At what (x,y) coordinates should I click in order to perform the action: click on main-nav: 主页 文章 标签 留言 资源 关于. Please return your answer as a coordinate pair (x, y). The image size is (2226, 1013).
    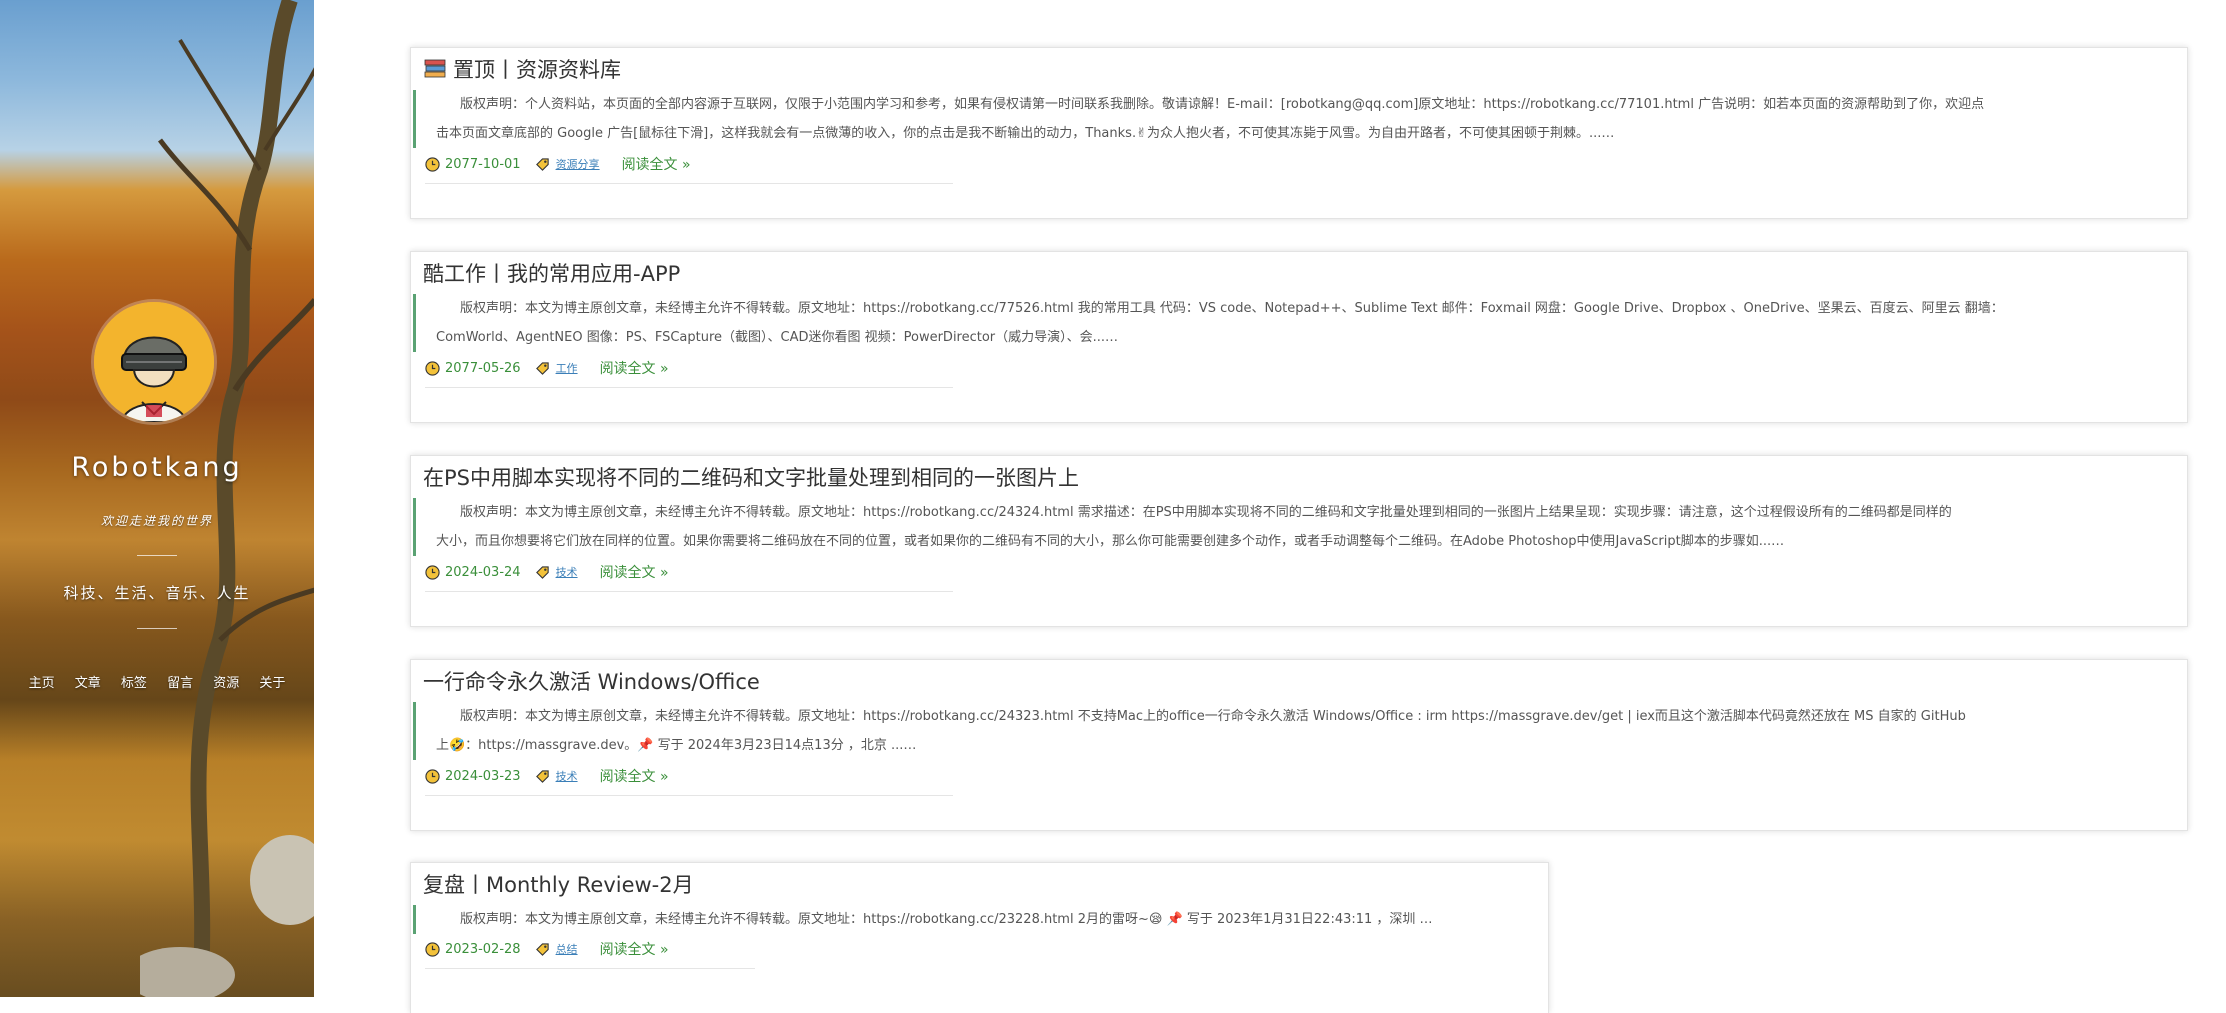
    Looking at the image, I should click on (157, 681).